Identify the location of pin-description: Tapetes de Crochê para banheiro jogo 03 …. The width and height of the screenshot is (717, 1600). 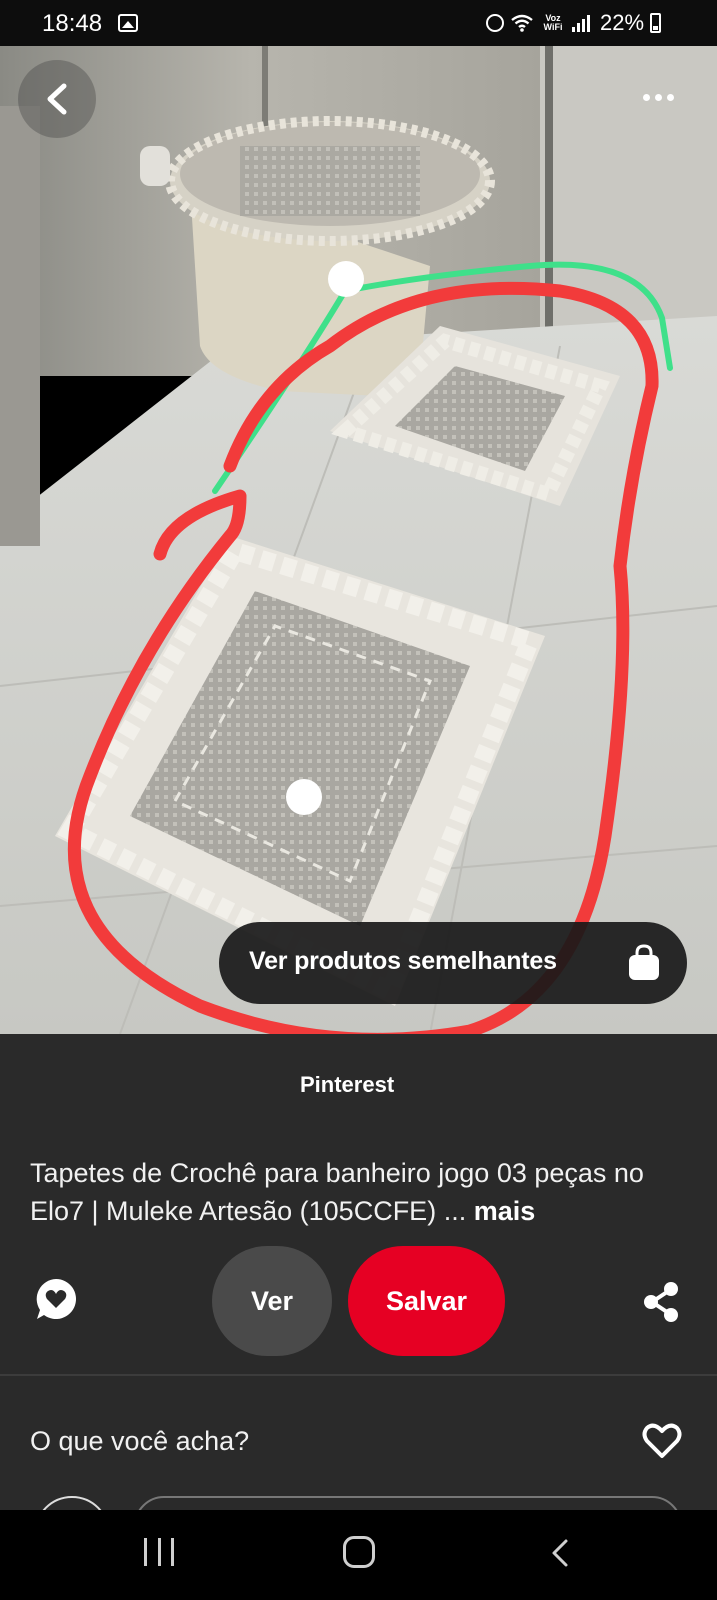
(360, 1192).